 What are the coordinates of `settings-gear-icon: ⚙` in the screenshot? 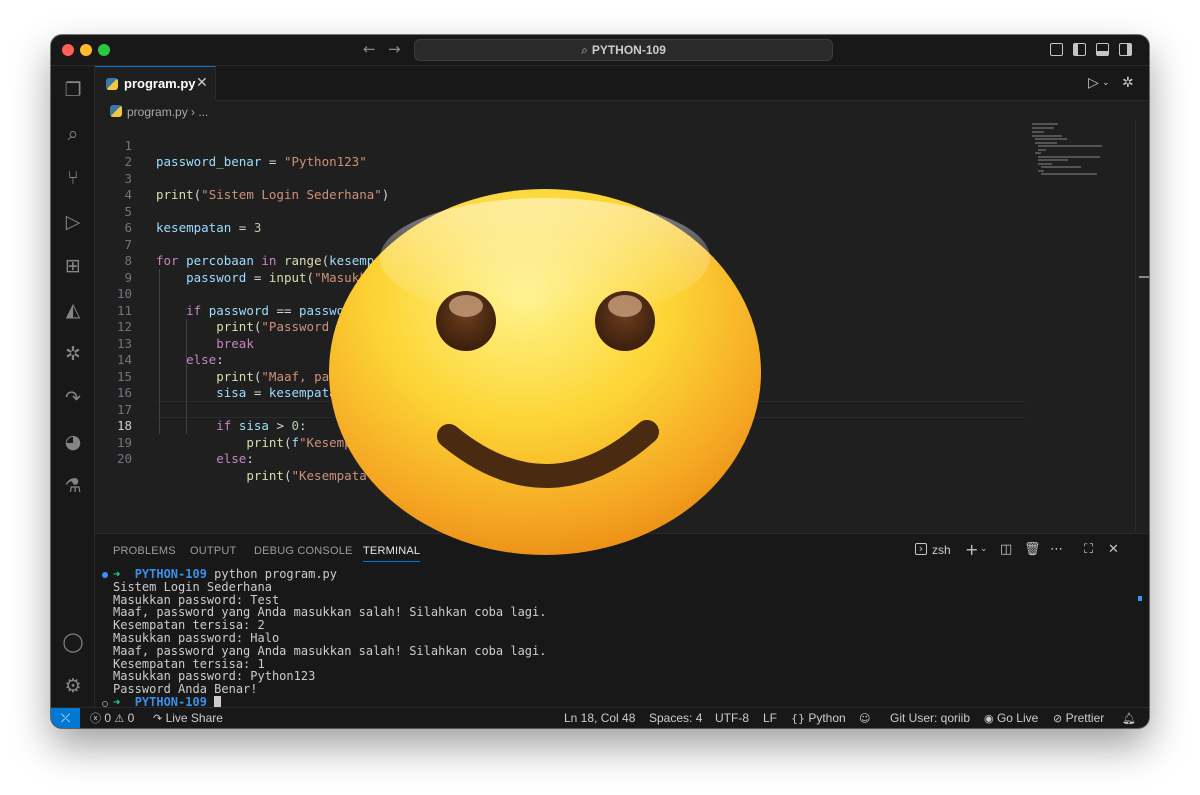 It's located at (73, 686).